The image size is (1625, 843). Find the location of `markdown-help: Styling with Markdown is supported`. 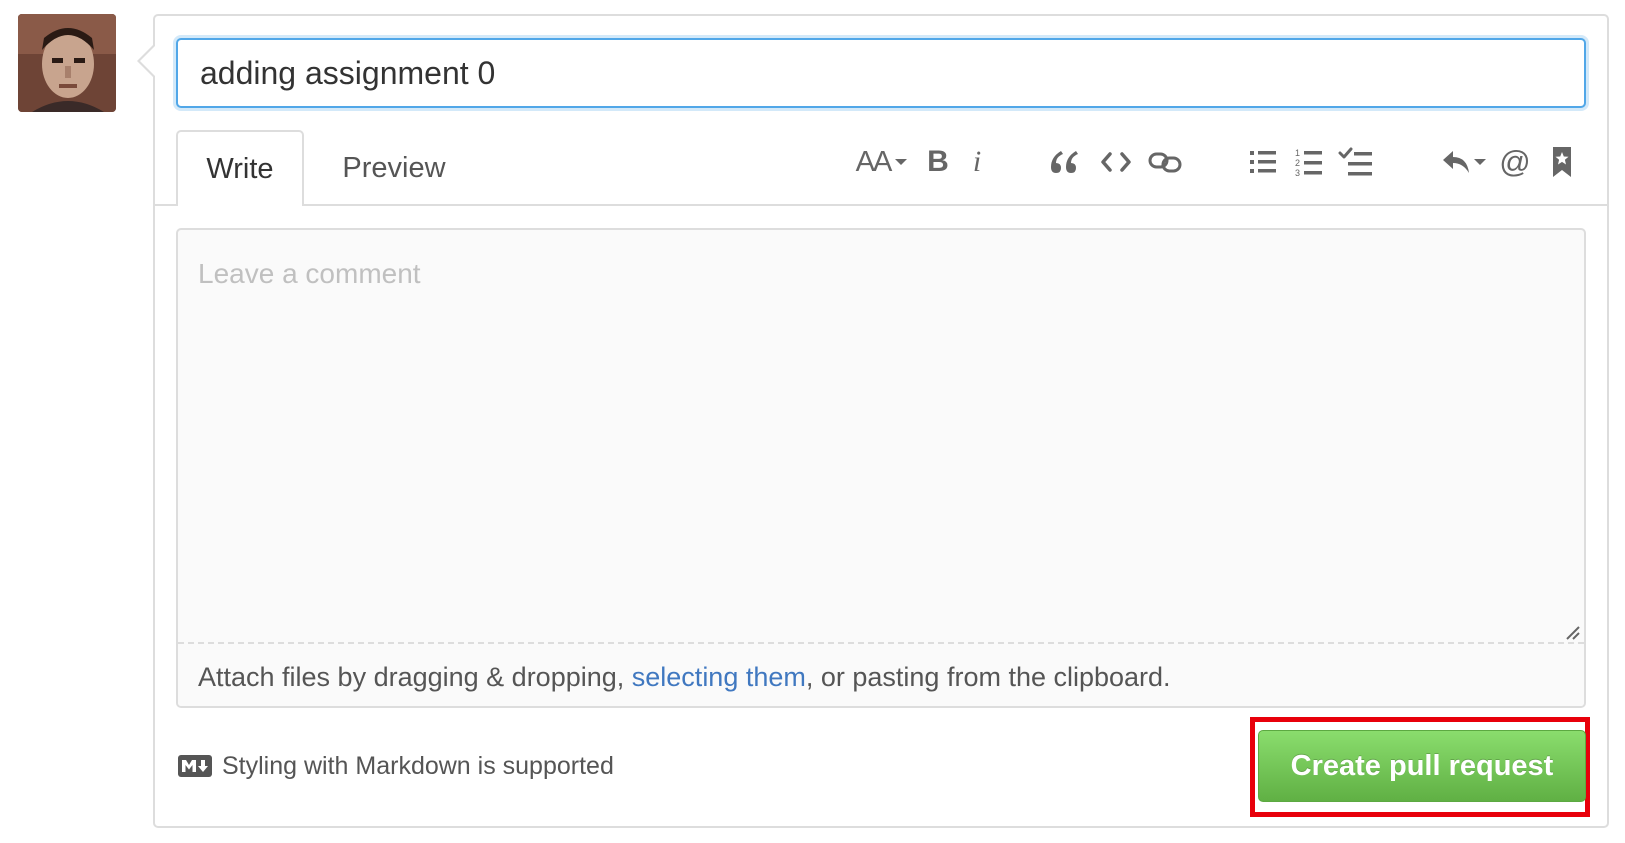

markdown-help: Styling with Markdown is supported is located at coordinates (396, 766).